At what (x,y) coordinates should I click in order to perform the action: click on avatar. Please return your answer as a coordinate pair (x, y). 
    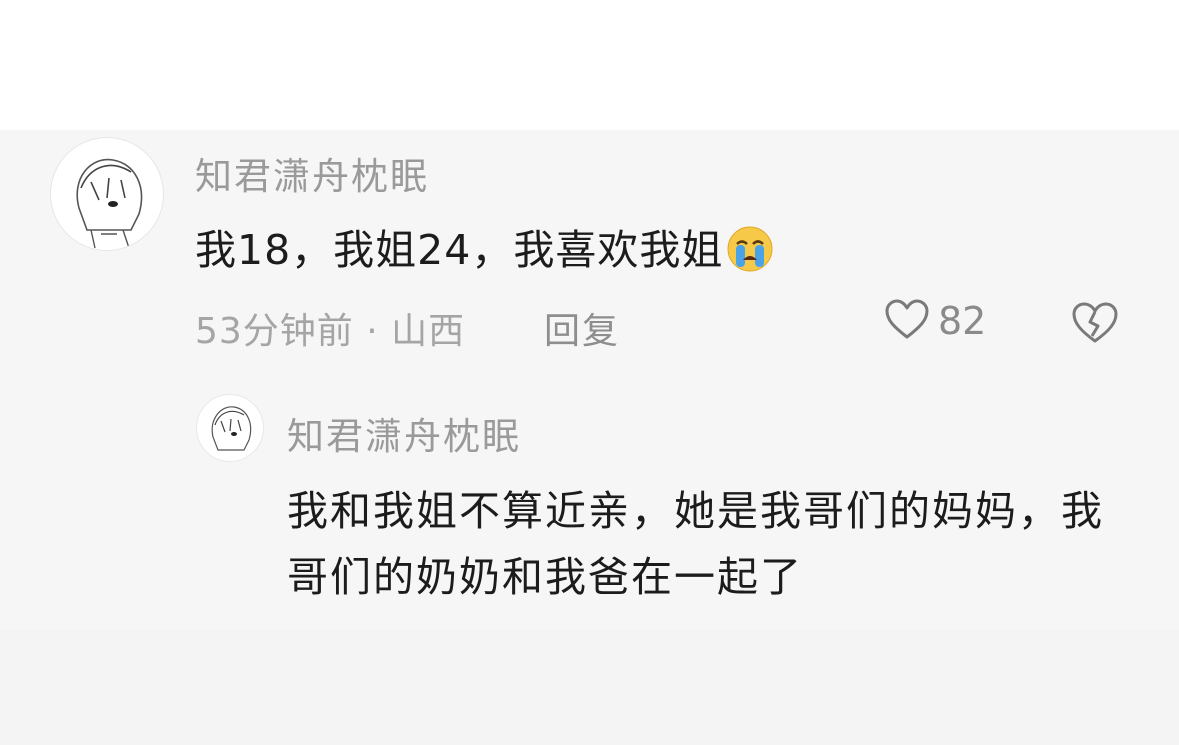
    Looking at the image, I should click on (107, 194).